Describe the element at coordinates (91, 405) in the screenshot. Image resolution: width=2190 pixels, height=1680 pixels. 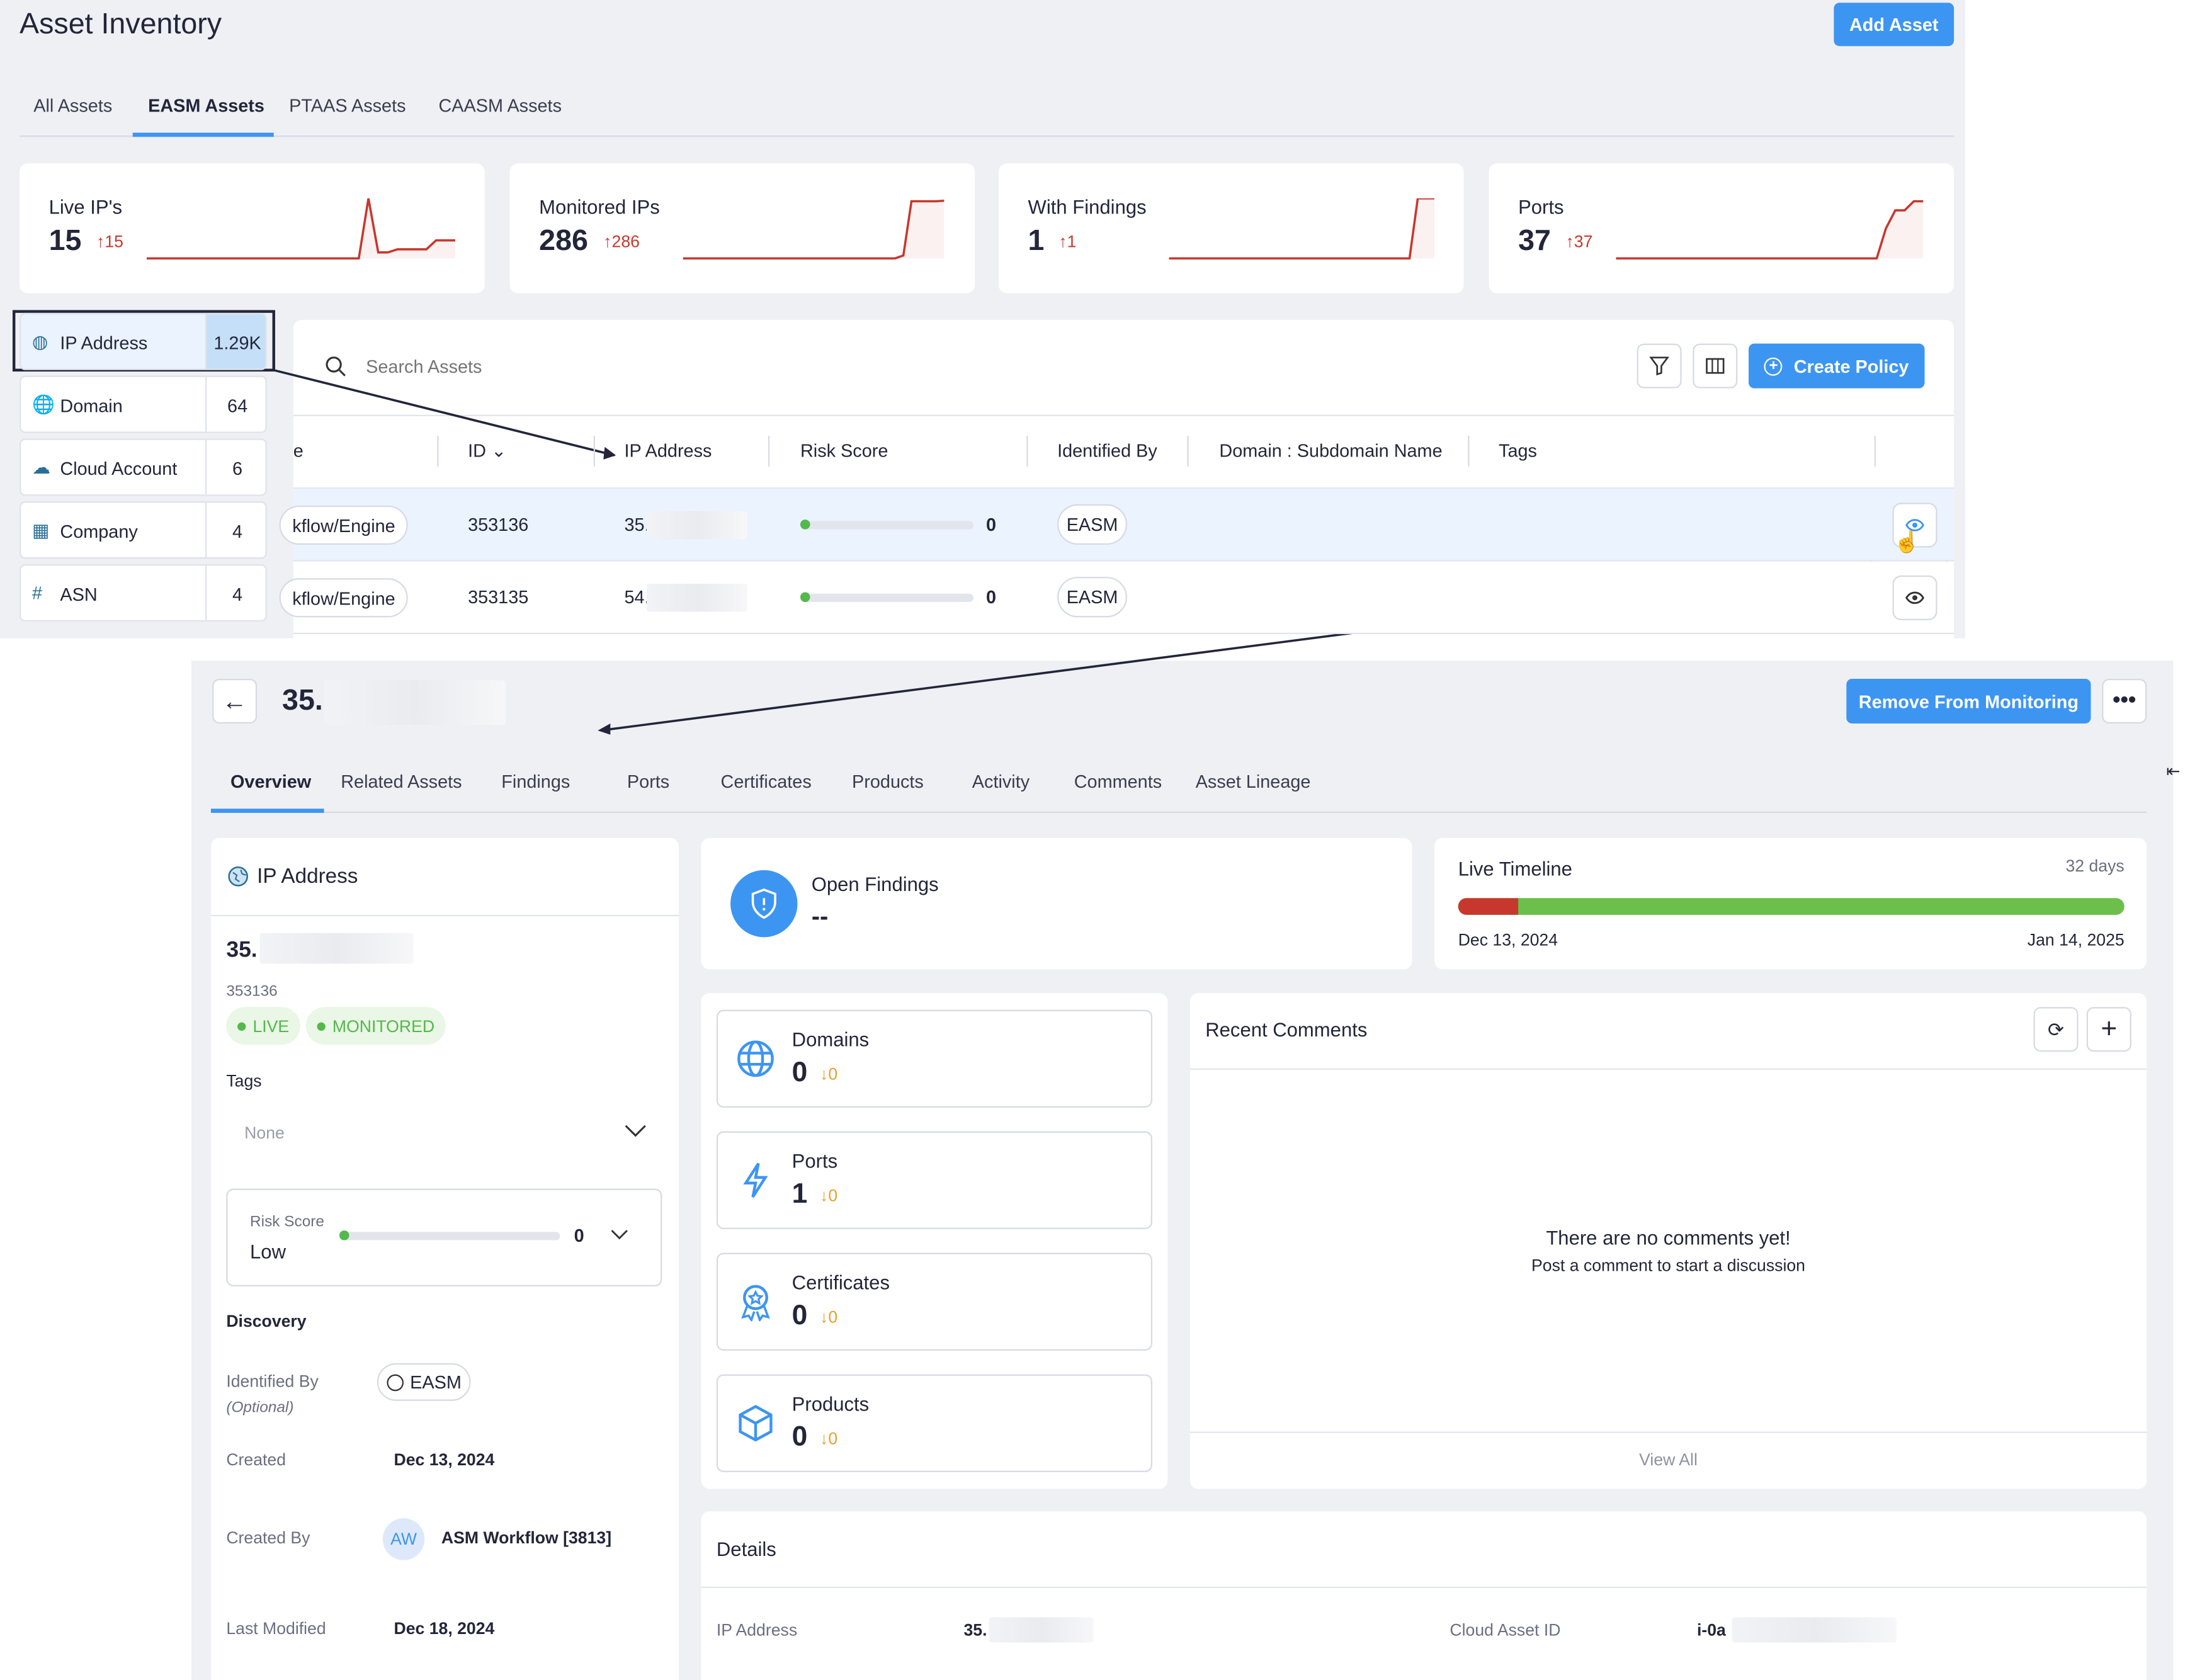
I see `asset-type-label: Domain` at that location.